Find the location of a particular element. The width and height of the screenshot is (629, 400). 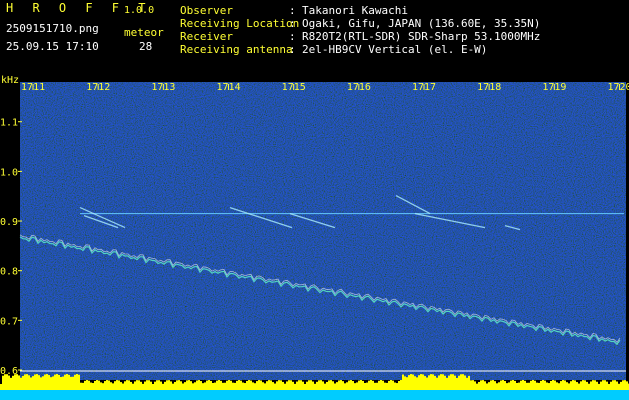

y-tick-label: 1.1 is located at coordinates (9, 123).